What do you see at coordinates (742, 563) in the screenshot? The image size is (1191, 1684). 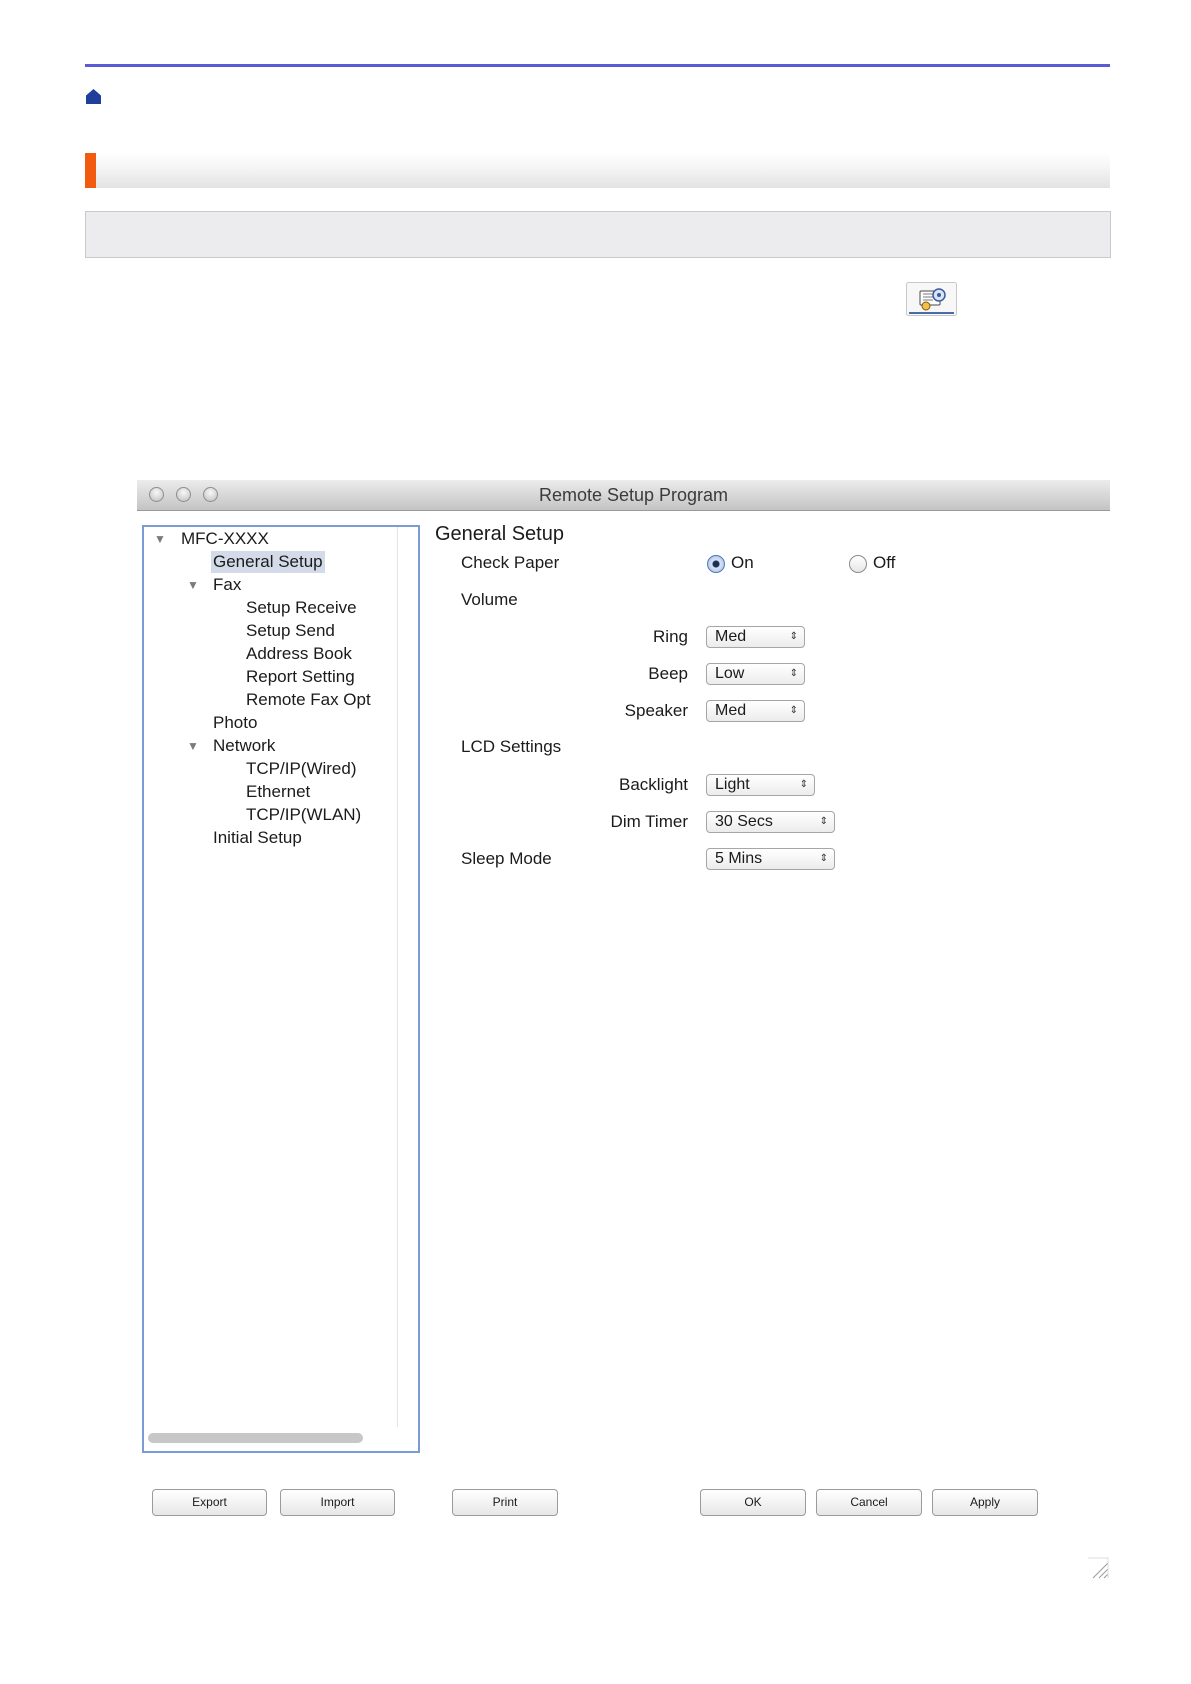 I see `check-paper-on-label: On` at bounding box center [742, 563].